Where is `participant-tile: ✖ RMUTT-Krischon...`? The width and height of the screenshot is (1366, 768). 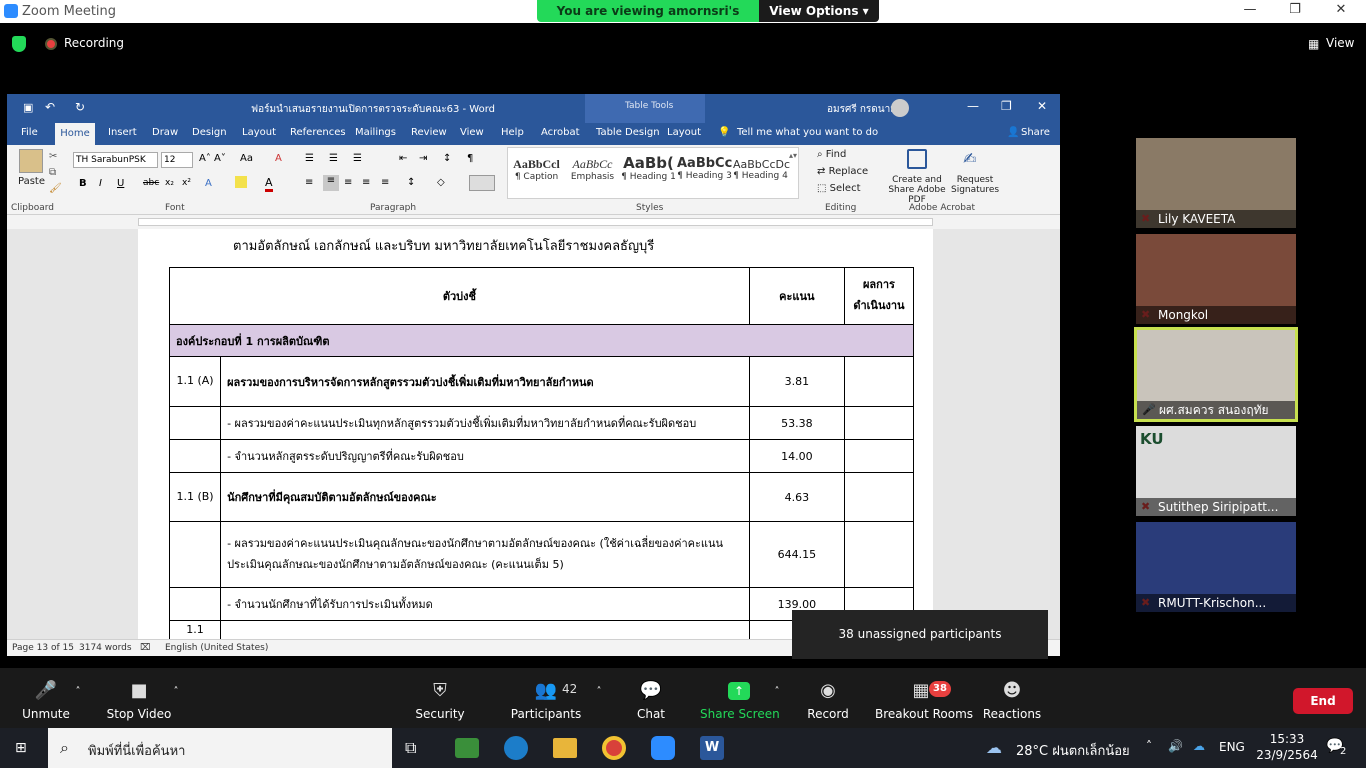 participant-tile: ✖ RMUTT-Krischon... is located at coordinates (1216, 567).